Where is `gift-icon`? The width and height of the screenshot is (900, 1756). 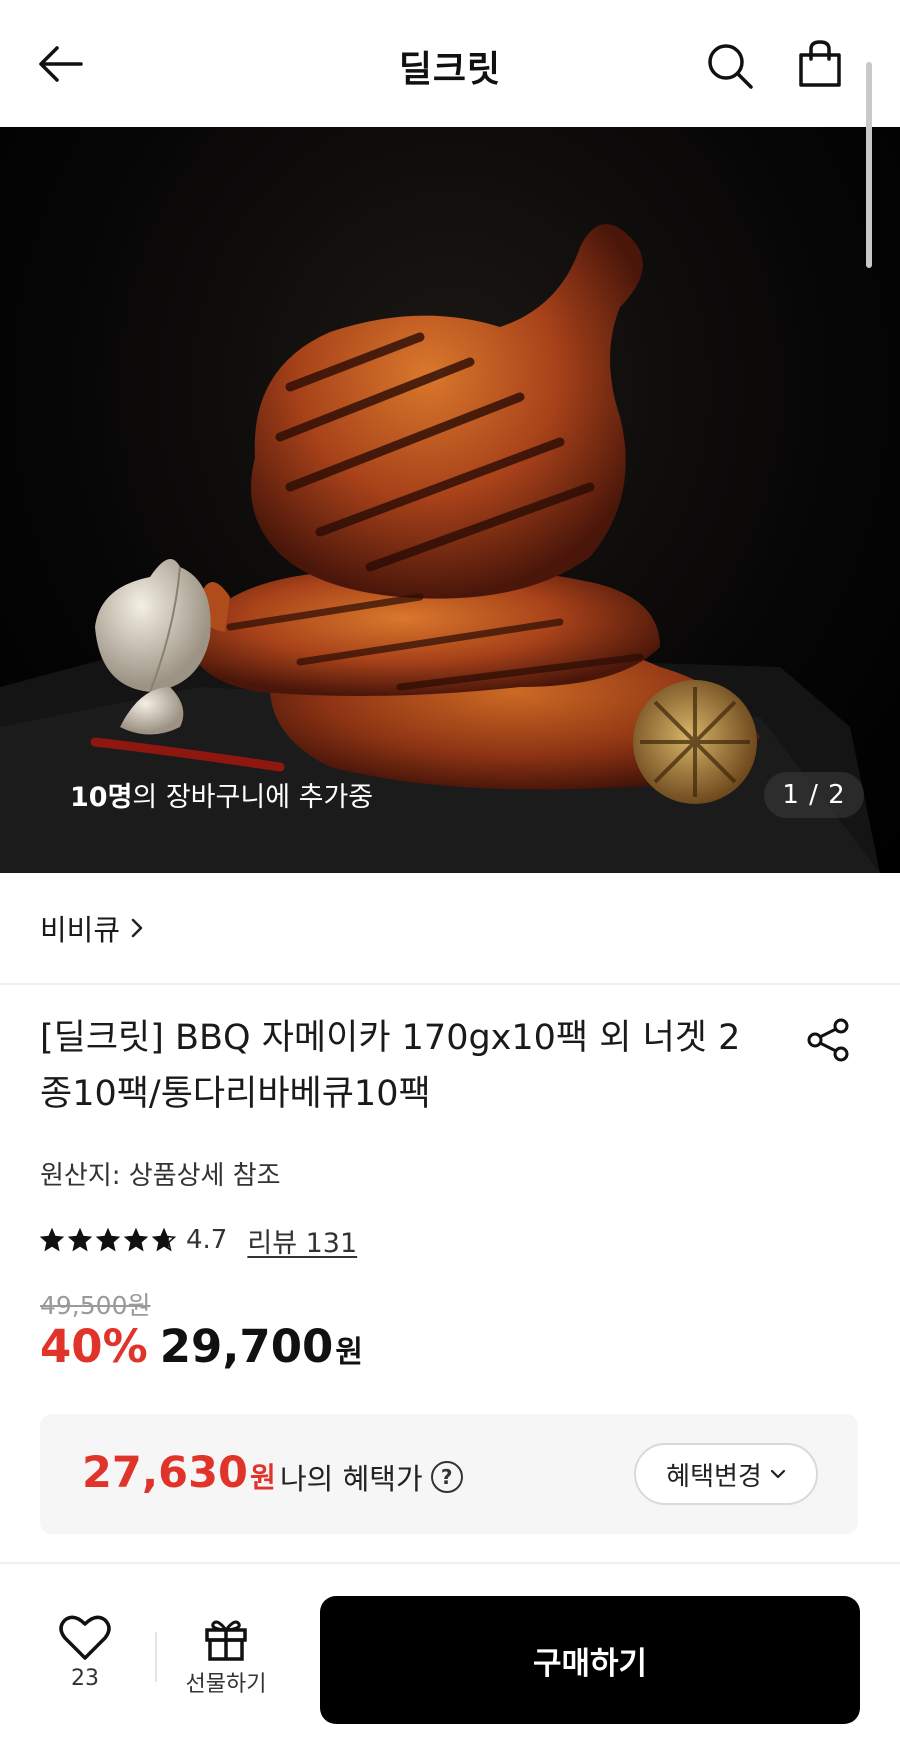
gift-icon is located at coordinates (226, 1640).